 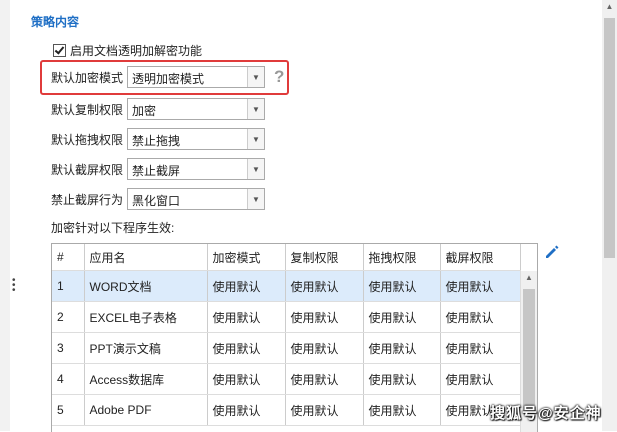 What do you see at coordinates (480, 257) in the screenshot?
I see `column-header: 截屏权限` at bounding box center [480, 257].